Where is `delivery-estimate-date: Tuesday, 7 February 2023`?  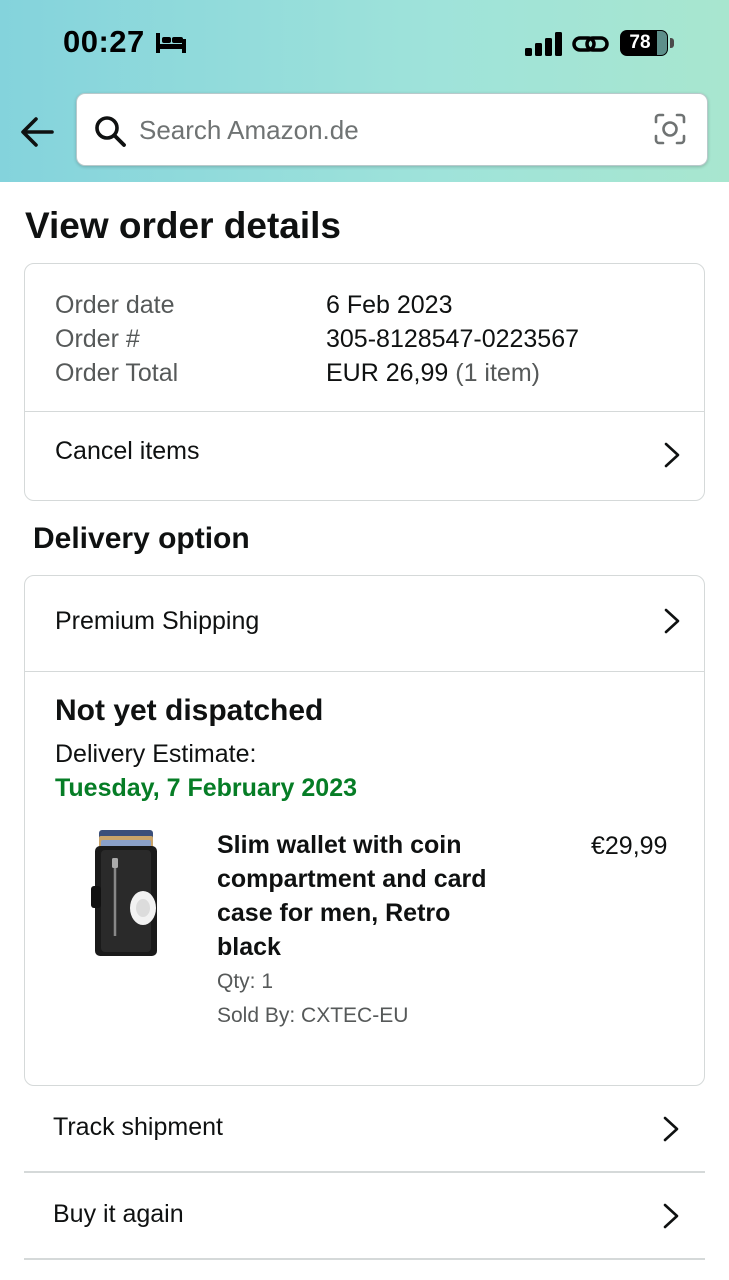 delivery-estimate-date: Tuesday, 7 February 2023 is located at coordinates (206, 788).